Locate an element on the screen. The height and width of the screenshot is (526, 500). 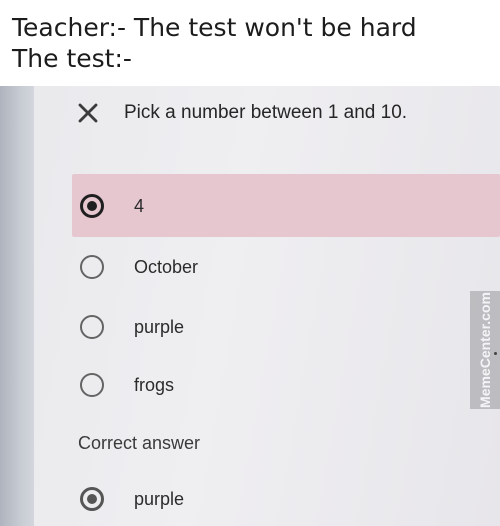
watermark-text: MemeCenter.com is located at coordinates (485, 350).